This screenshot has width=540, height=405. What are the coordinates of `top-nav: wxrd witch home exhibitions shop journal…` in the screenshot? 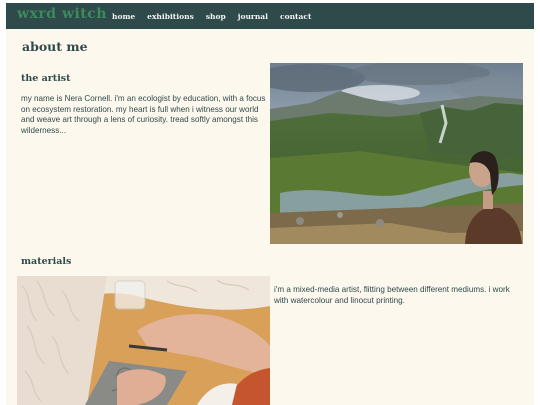 It's located at (270, 16).